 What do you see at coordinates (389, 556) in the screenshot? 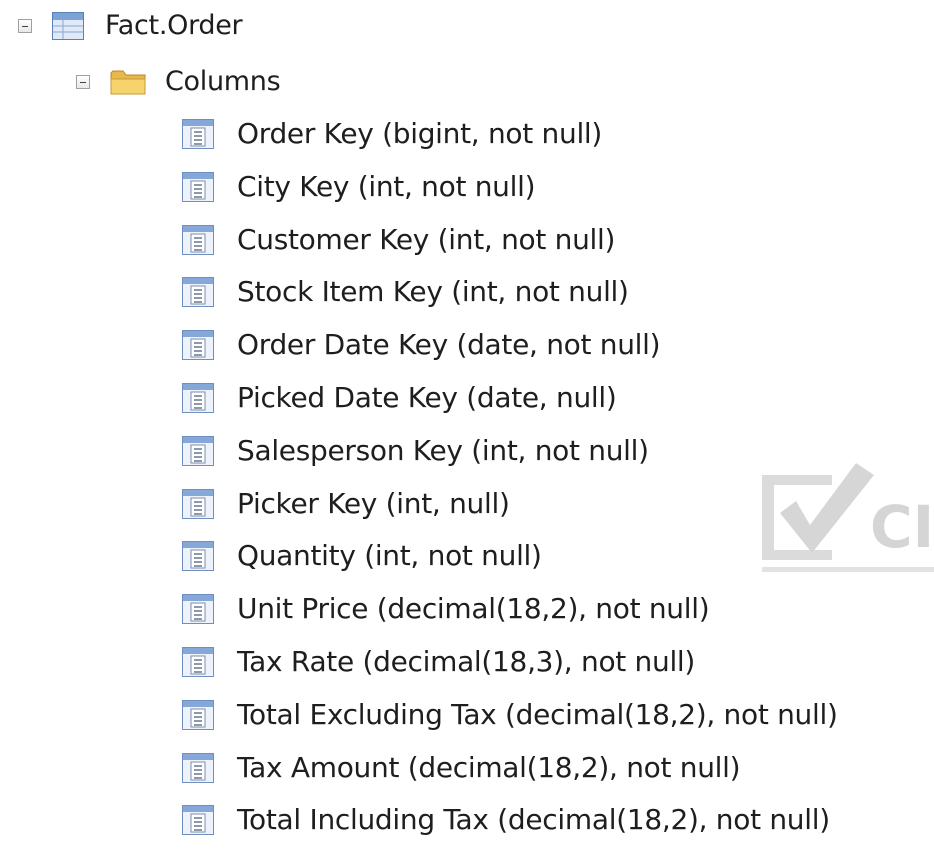
I see `column-label: Quantity (int, not null)` at bounding box center [389, 556].